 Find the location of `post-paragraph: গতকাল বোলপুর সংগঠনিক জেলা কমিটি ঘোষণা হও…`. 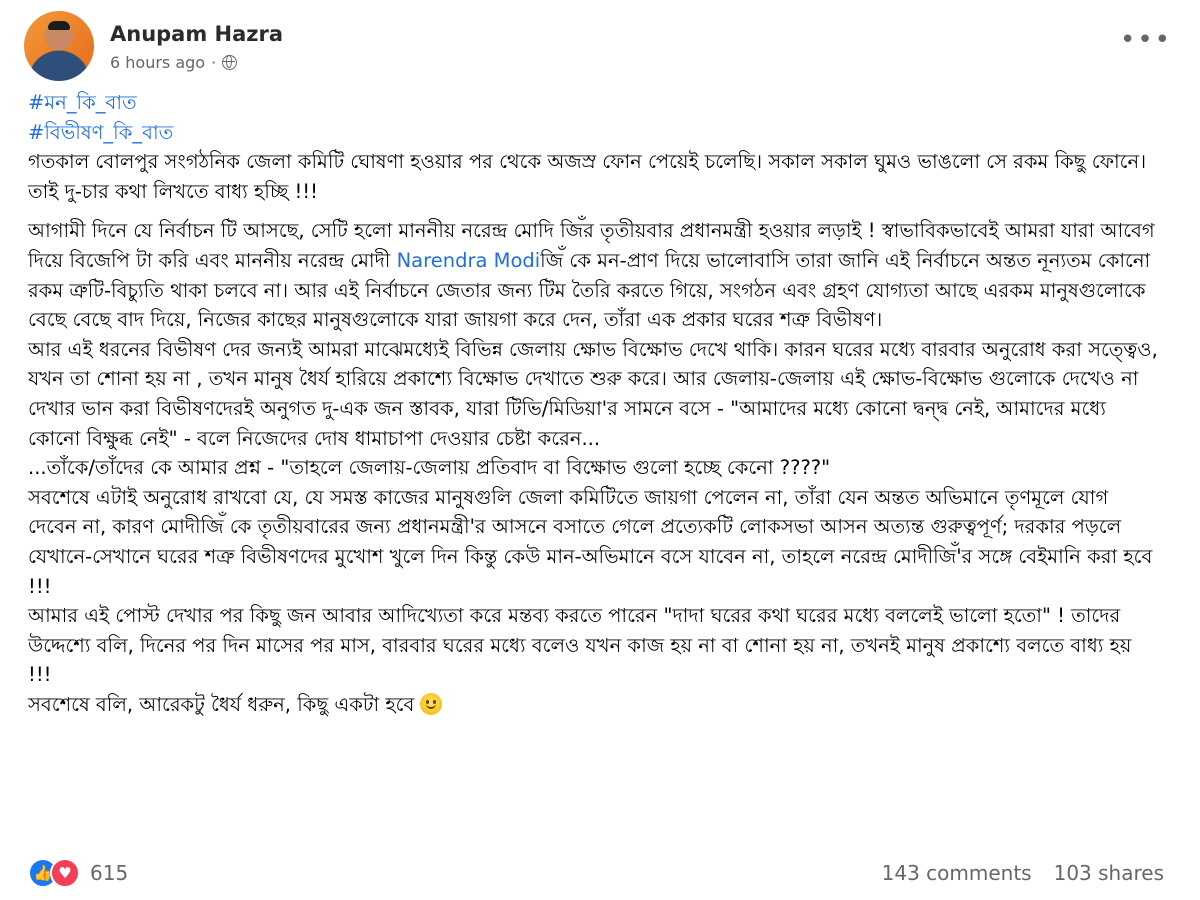

post-paragraph: গতকাল বোলপুর সংগঠনিক জেলা কমিটি ঘোষণা হও… is located at coordinates (587, 176).